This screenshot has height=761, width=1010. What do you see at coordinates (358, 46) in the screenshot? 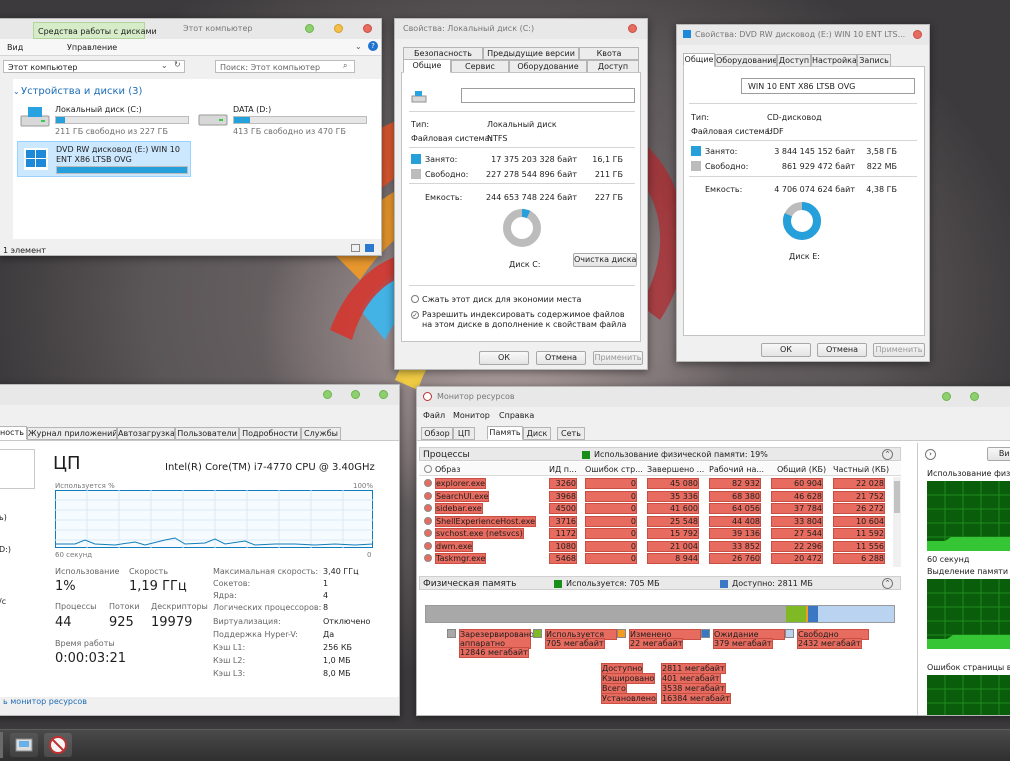
I see `chevron-down-icon: ⌄` at bounding box center [358, 46].